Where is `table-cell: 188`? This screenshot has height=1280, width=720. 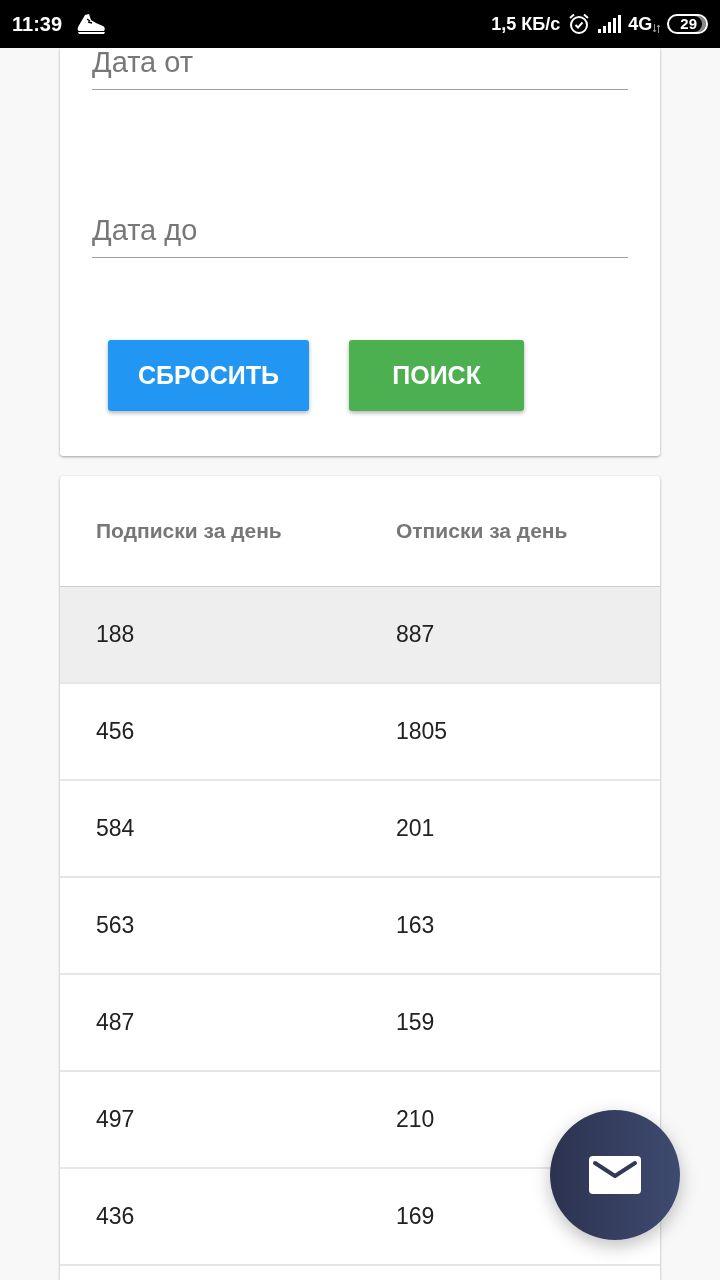 table-cell: 188 is located at coordinates (115, 634).